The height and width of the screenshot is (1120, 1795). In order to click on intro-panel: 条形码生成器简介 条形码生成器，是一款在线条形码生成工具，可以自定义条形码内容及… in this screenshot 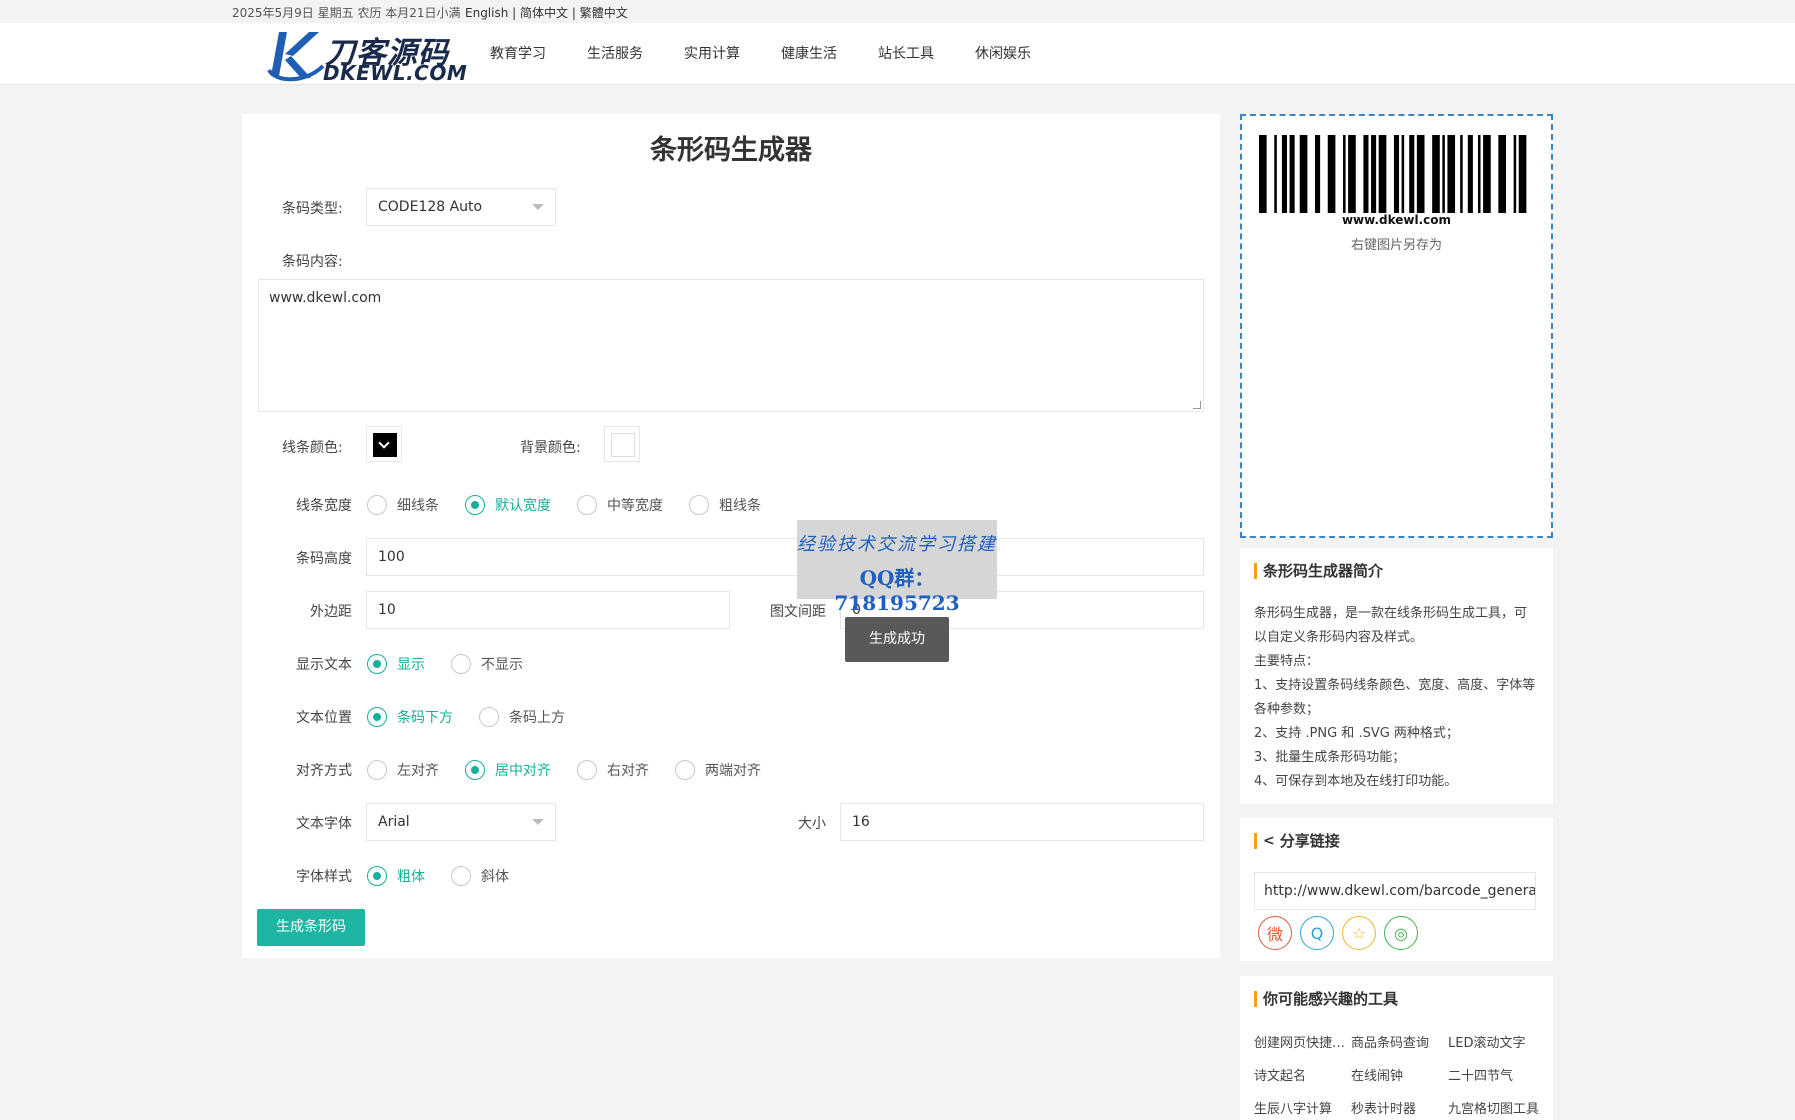, I will do `click(1396, 676)`.